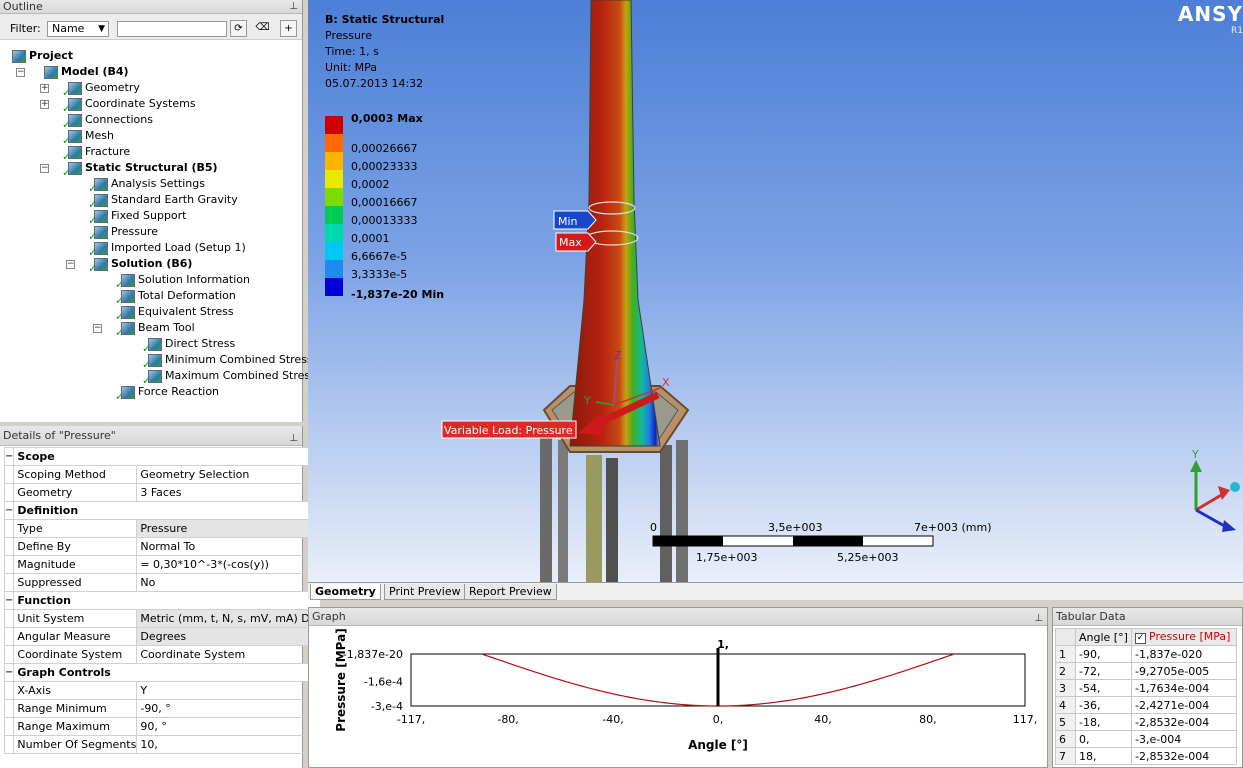 The image size is (1243, 768). I want to click on details-value: Normal To, so click(229, 546).